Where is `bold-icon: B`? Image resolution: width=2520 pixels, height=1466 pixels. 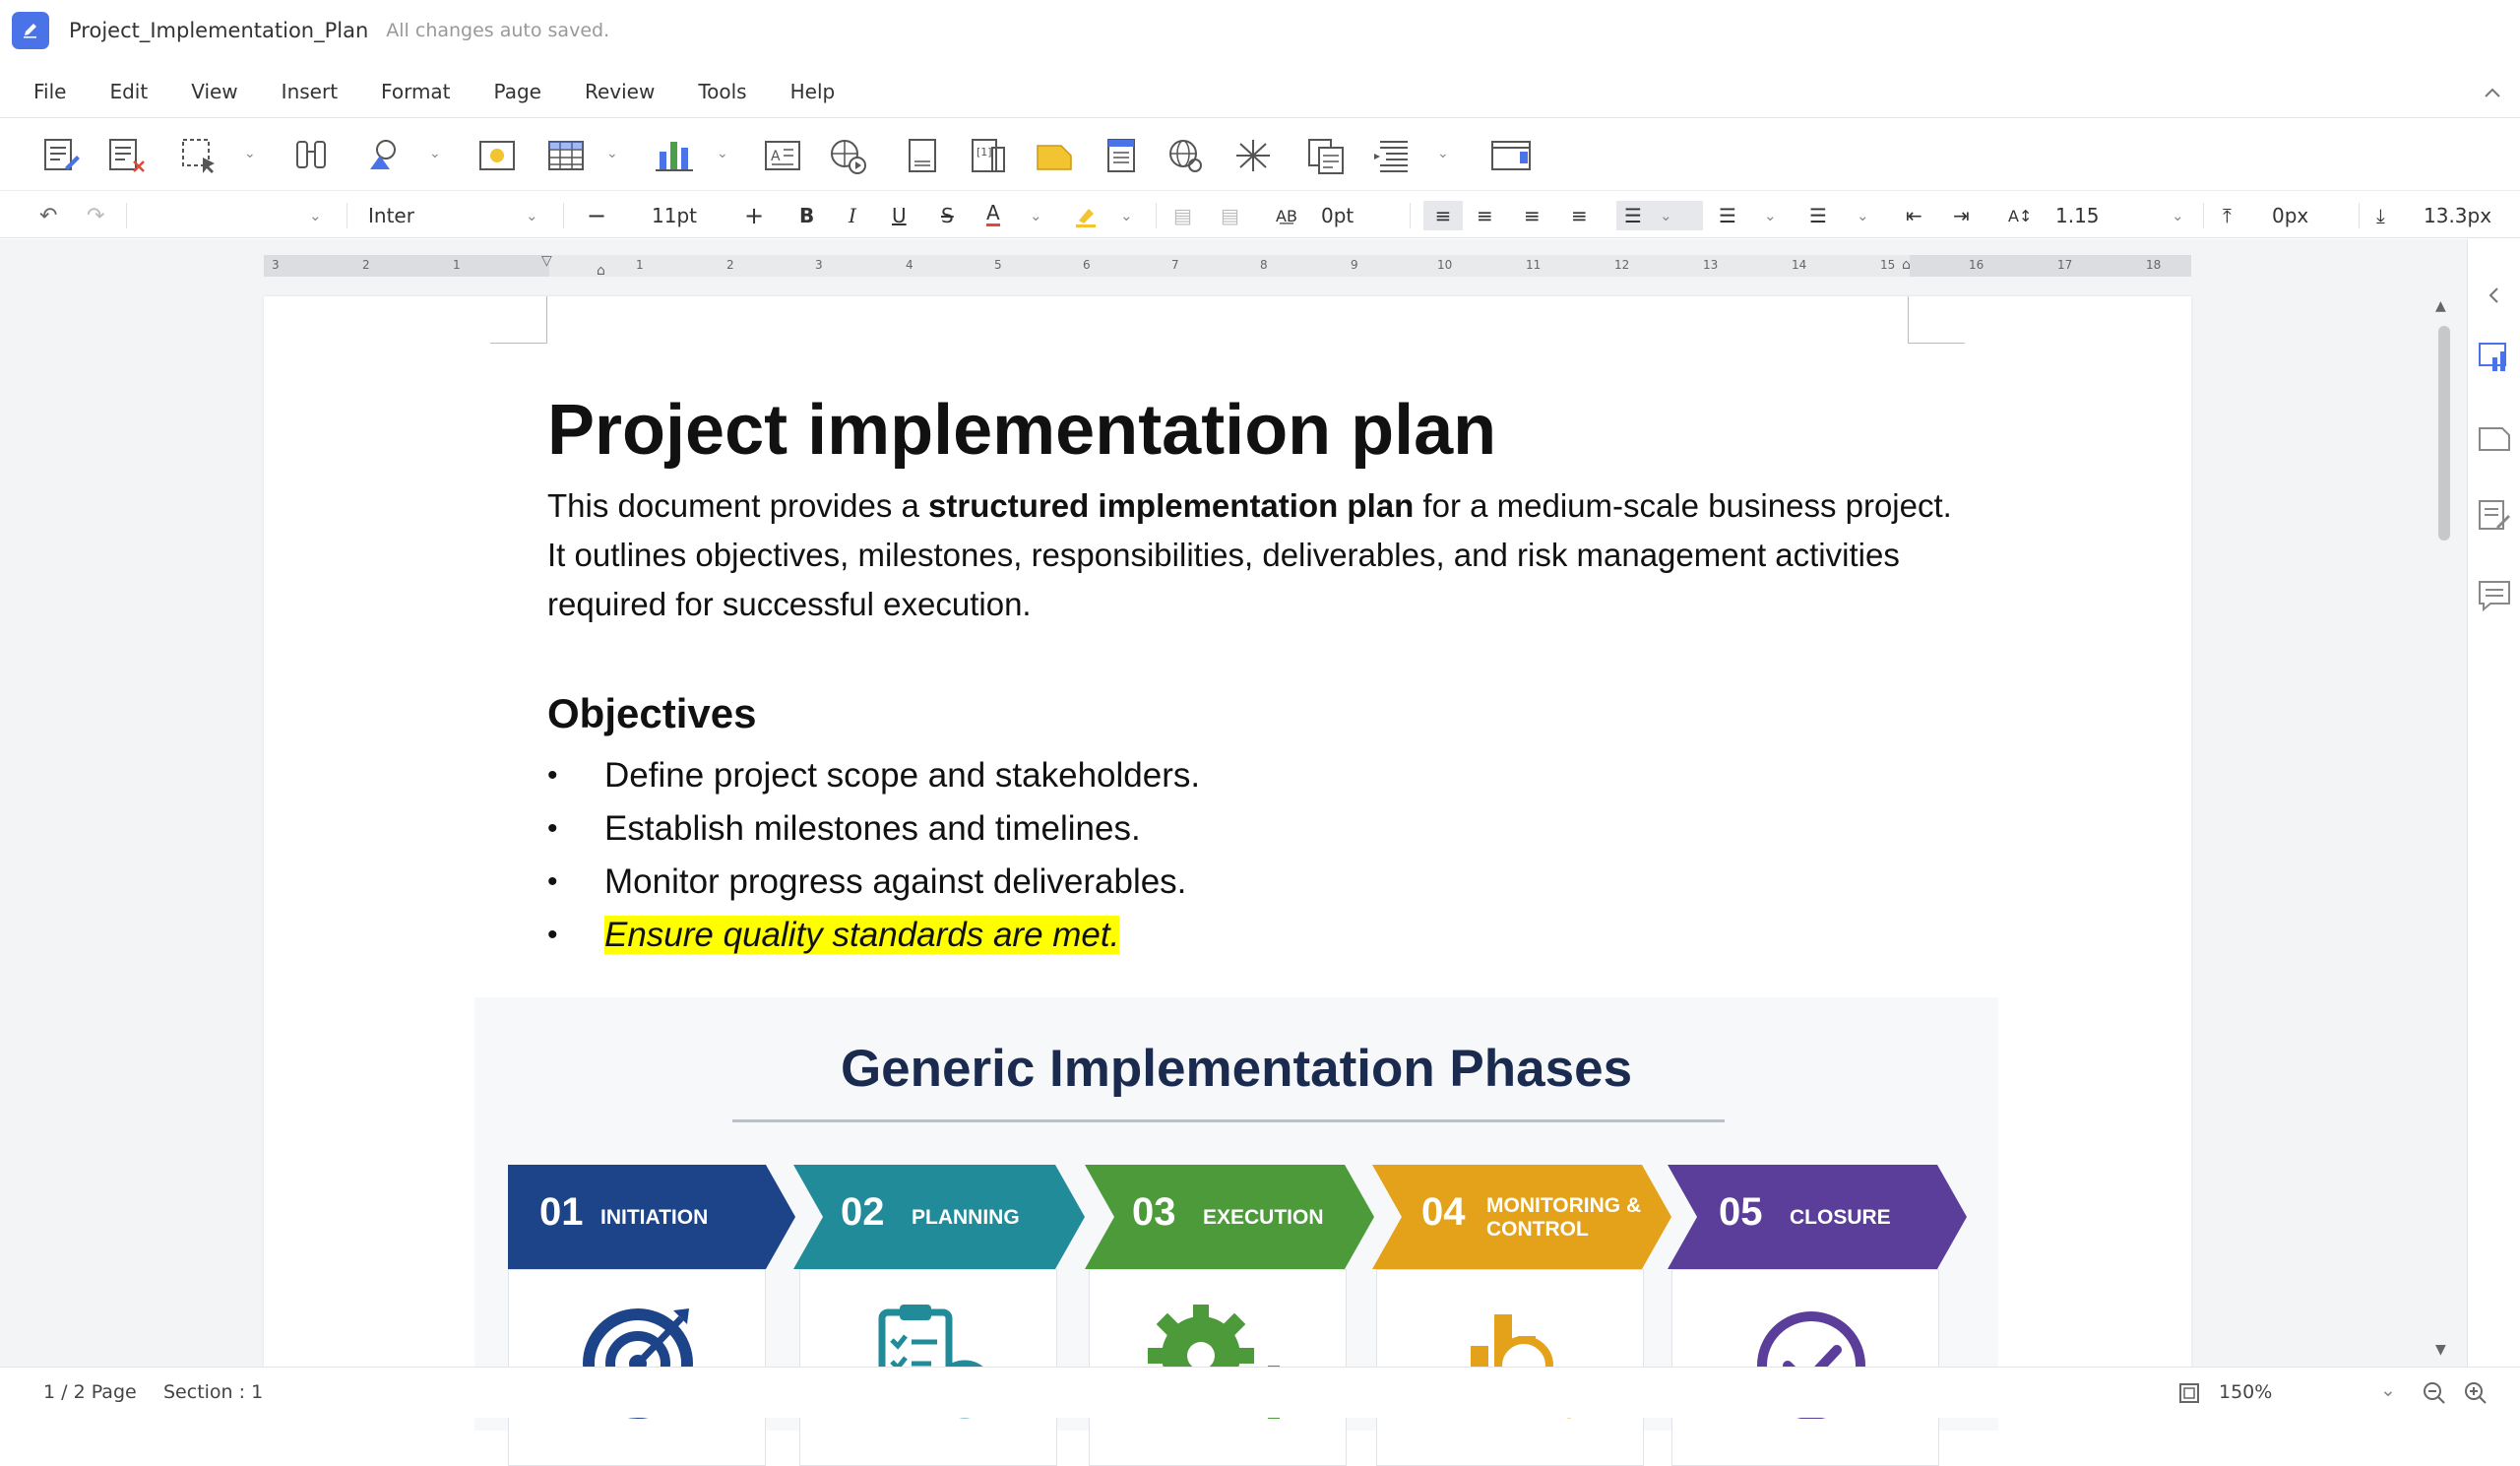 bold-icon: B is located at coordinates (806, 216).